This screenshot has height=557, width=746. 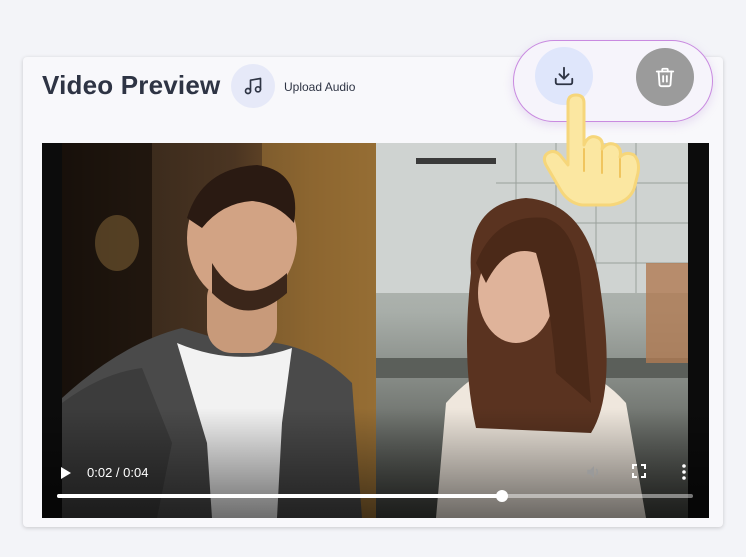 I want to click on download-icon, so click(x=564, y=76).